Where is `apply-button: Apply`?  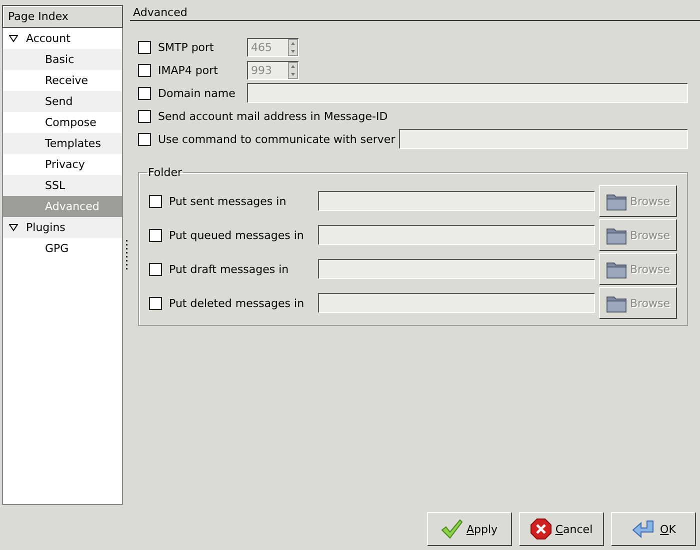
apply-button: Apply is located at coordinates (469, 529).